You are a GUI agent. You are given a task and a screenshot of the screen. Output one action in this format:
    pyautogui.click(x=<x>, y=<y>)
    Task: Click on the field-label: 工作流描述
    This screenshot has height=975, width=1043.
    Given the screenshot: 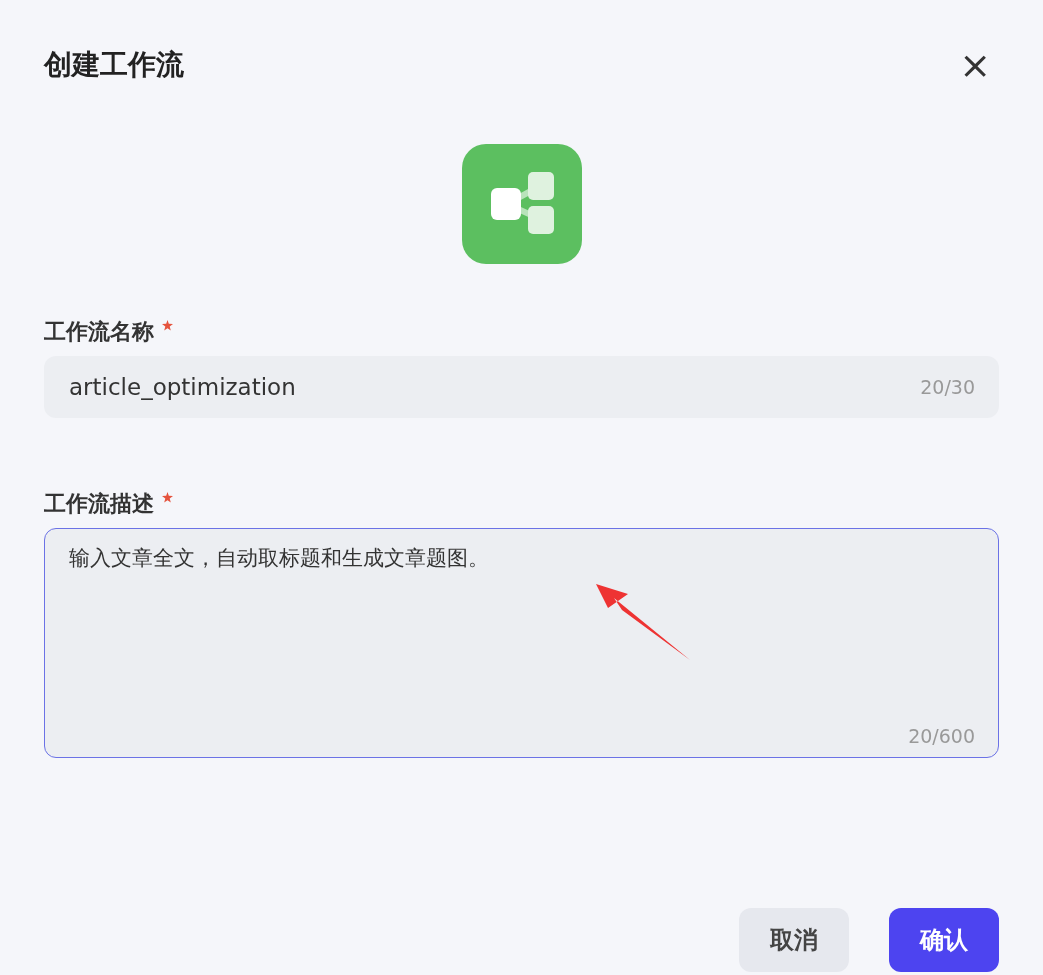 What is the action you would take?
    pyautogui.click(x=99, y=503)
    